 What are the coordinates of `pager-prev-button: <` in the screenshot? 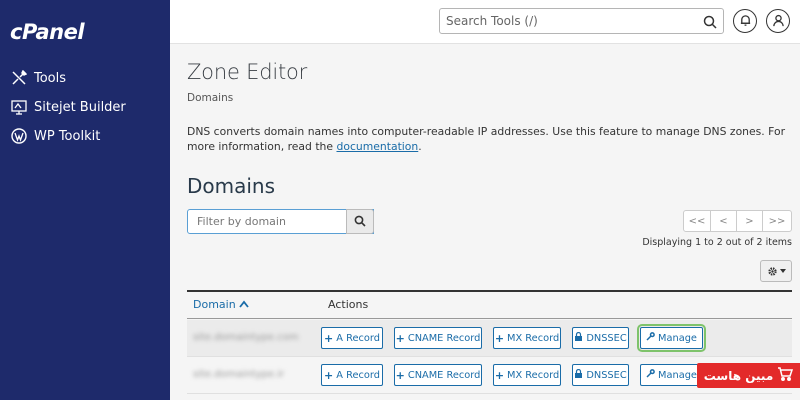 It's located at (723, 221).